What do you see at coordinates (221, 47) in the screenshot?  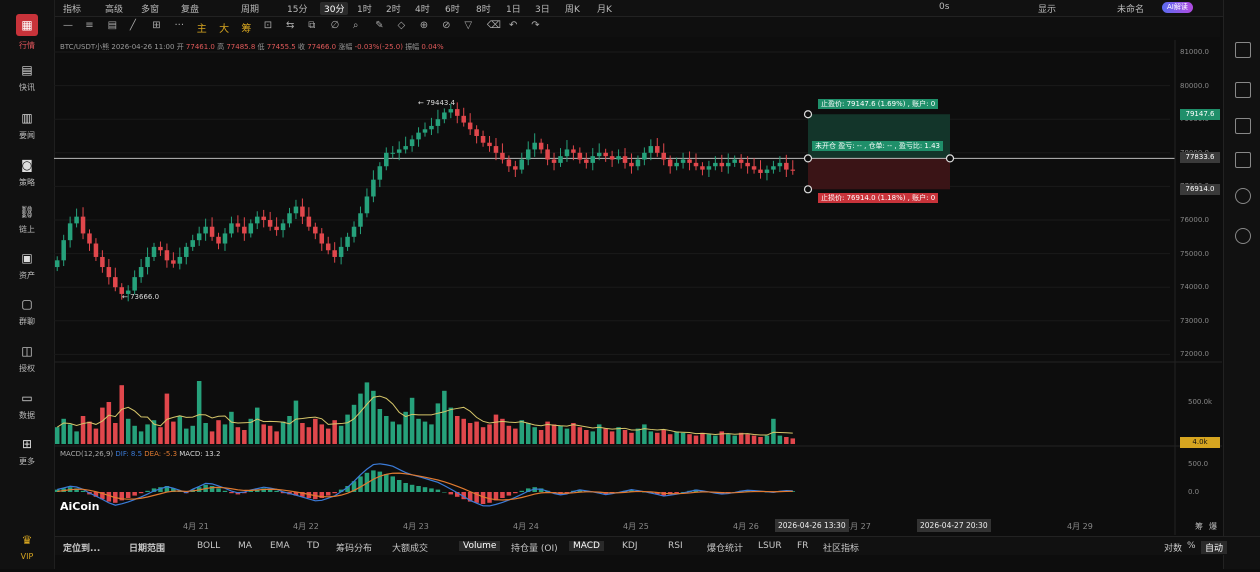 I see `high-label: 高` at bounding box center [221, 47].